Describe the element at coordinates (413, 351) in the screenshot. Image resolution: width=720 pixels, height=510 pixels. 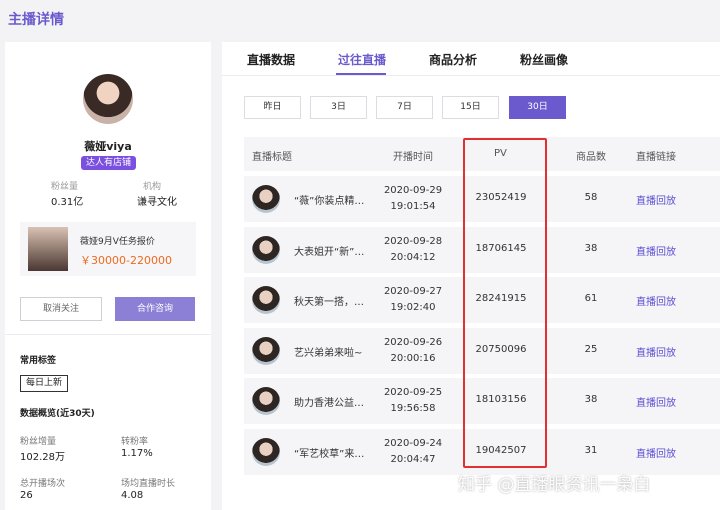
I see `start-time: 2020-09-26 20:00:16` at that location.